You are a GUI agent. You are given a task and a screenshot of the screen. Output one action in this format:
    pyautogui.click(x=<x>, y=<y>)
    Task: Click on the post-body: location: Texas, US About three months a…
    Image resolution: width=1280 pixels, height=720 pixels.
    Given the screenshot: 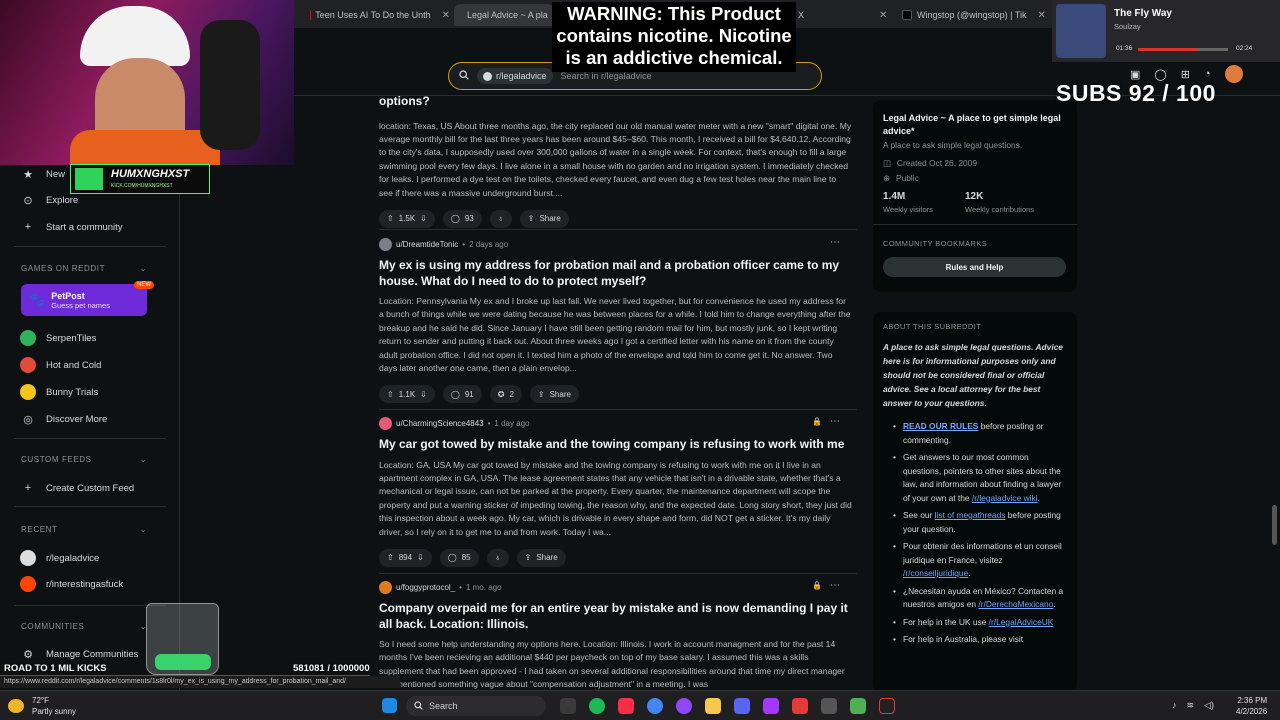 What is the action you would take?
    pyautogui.click(x=611, y=160)
    